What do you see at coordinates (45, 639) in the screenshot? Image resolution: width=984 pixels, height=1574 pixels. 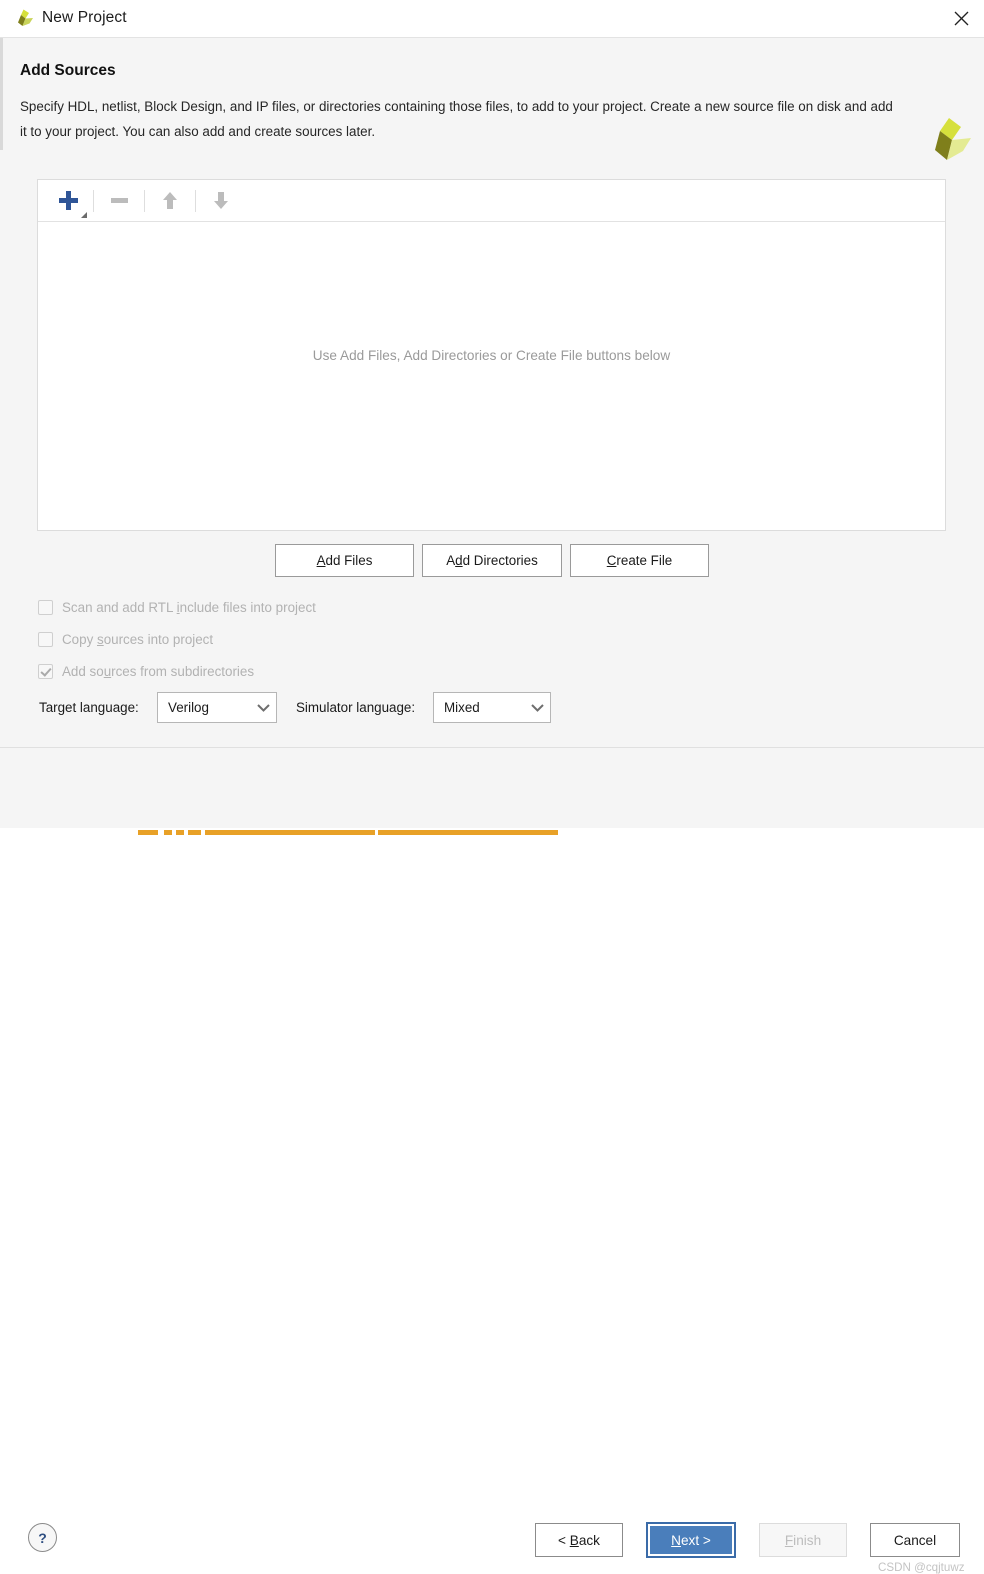 I see `copy-sources-checkbox` at bounding box center [45, 639].